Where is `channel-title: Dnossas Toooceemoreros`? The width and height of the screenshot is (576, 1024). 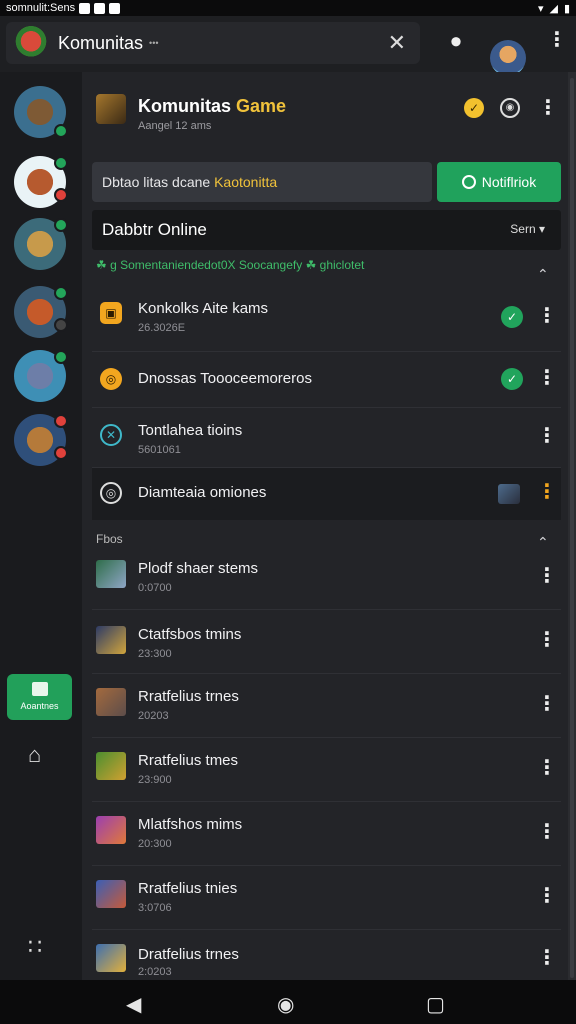
channel-title: Dnossas Toooceemoreros is located at coordinates (225, 378).